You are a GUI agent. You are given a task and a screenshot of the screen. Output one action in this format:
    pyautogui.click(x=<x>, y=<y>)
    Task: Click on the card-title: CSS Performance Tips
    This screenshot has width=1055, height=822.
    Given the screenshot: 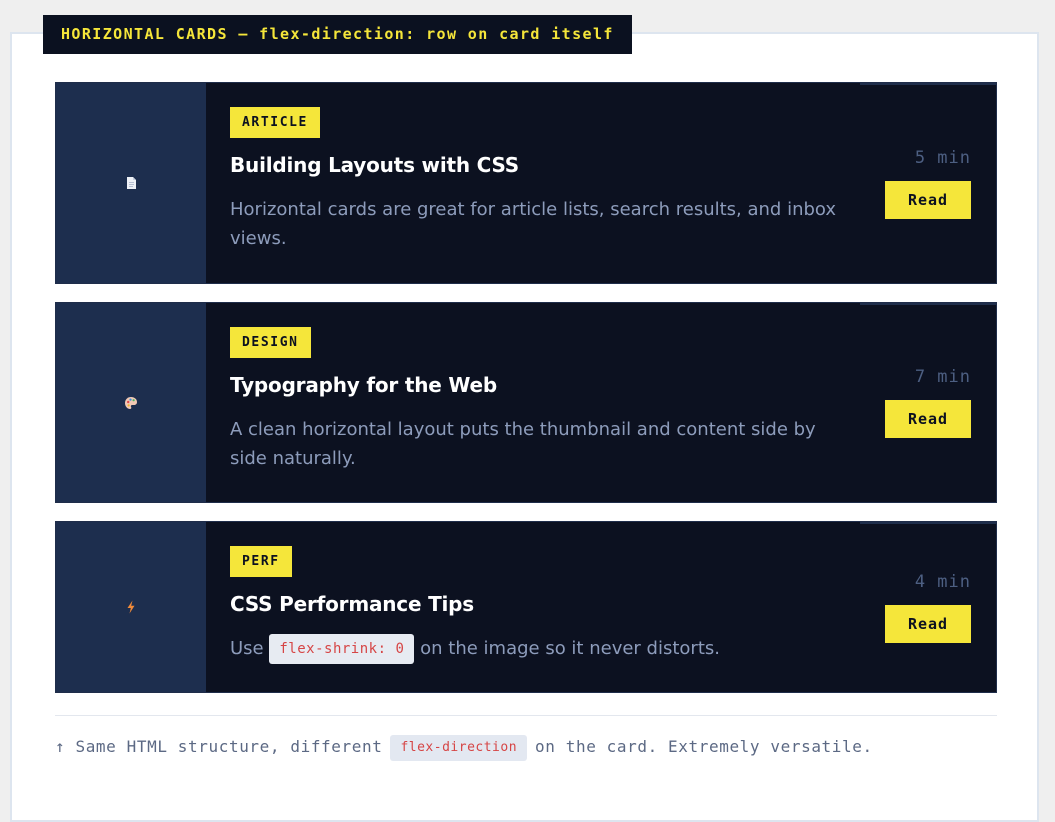 What is the action you would take?
    pyautogui.click(x=352, y=604)
    